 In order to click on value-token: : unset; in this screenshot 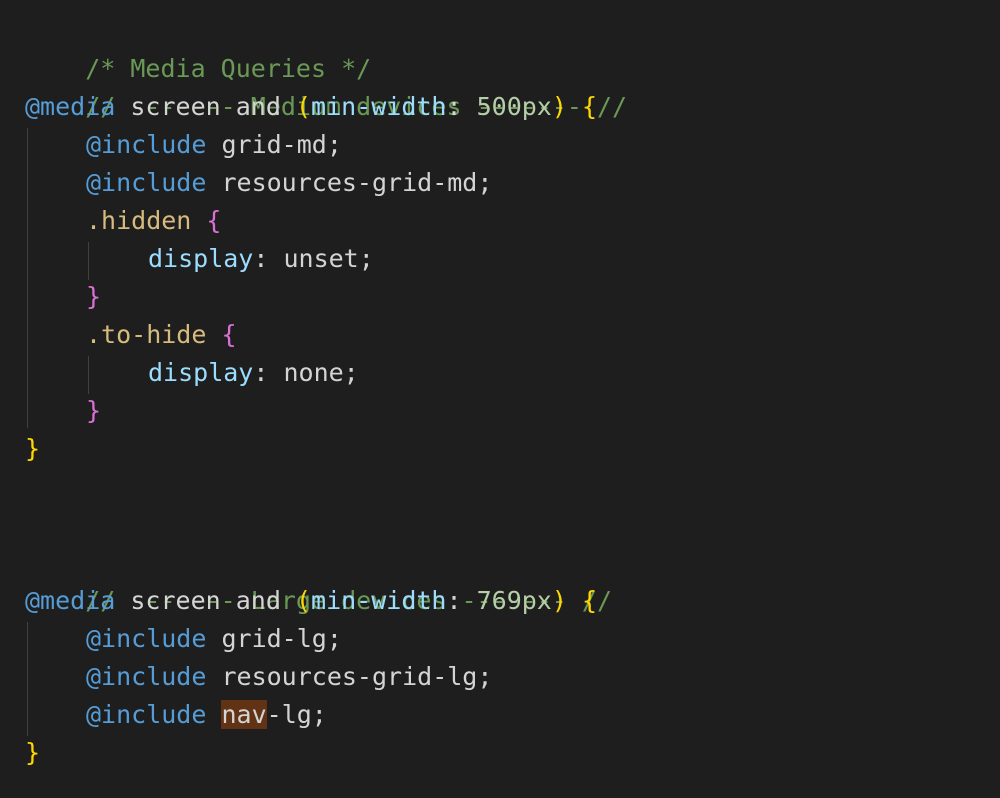, I will do `click(313, 258)`.